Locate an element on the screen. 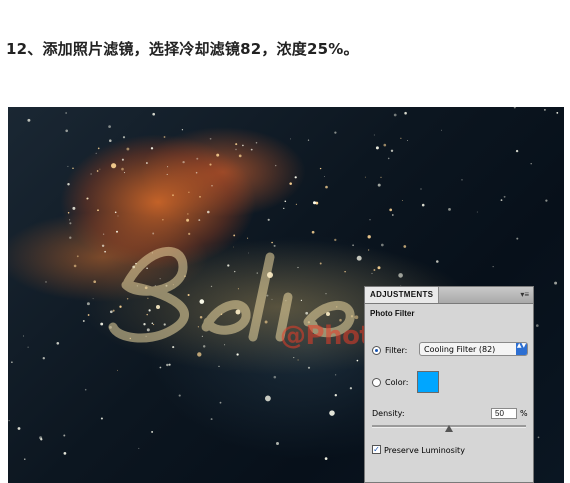  color-swatch is located at coordinates (428, 382).